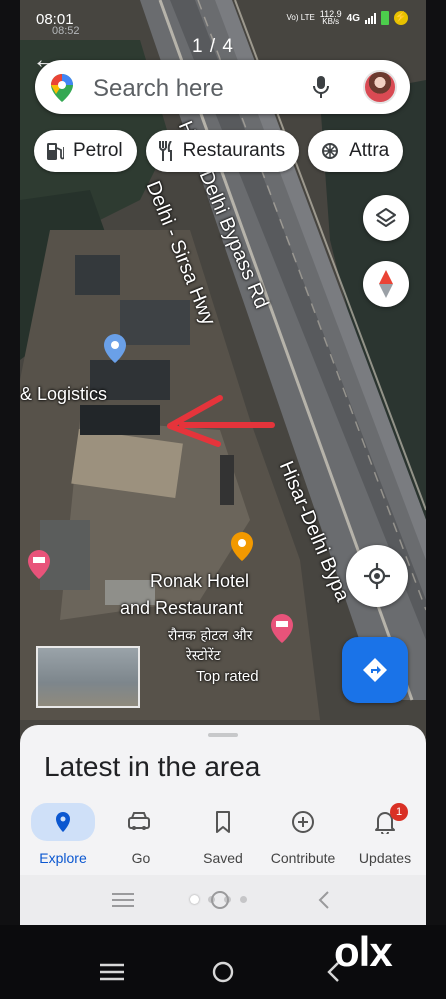 The width and height of the screenshot is (446, 999). What do you see at coordinates (223, 735) in the screenshot?
I see `sheet-drag-handle` at bounding box center [223, 735].